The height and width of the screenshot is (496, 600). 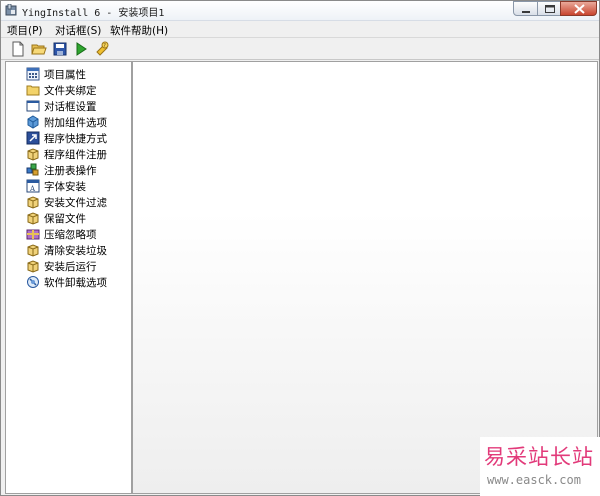 I want to click on tree-item-folder-binding: 文件夹绑定, so click(x=68, y=90).